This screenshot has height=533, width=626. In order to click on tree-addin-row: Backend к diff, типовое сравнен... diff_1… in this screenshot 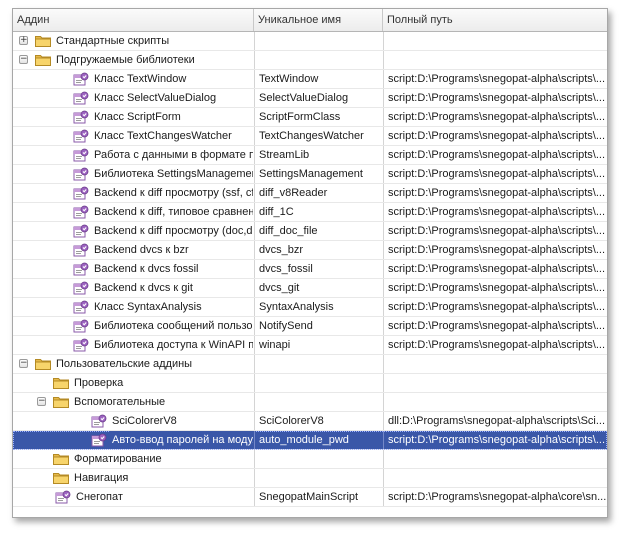, I will do `click(310, 212)`.